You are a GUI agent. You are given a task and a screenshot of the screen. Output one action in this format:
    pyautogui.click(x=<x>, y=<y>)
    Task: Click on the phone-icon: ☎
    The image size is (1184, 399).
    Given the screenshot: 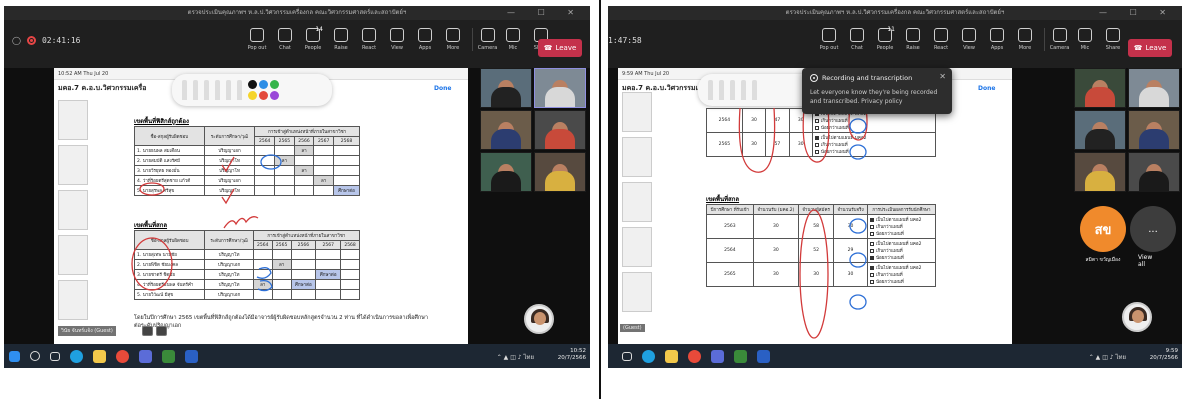 What is the action you would take?
    pyautogui.click(x=1138, y=48)
    